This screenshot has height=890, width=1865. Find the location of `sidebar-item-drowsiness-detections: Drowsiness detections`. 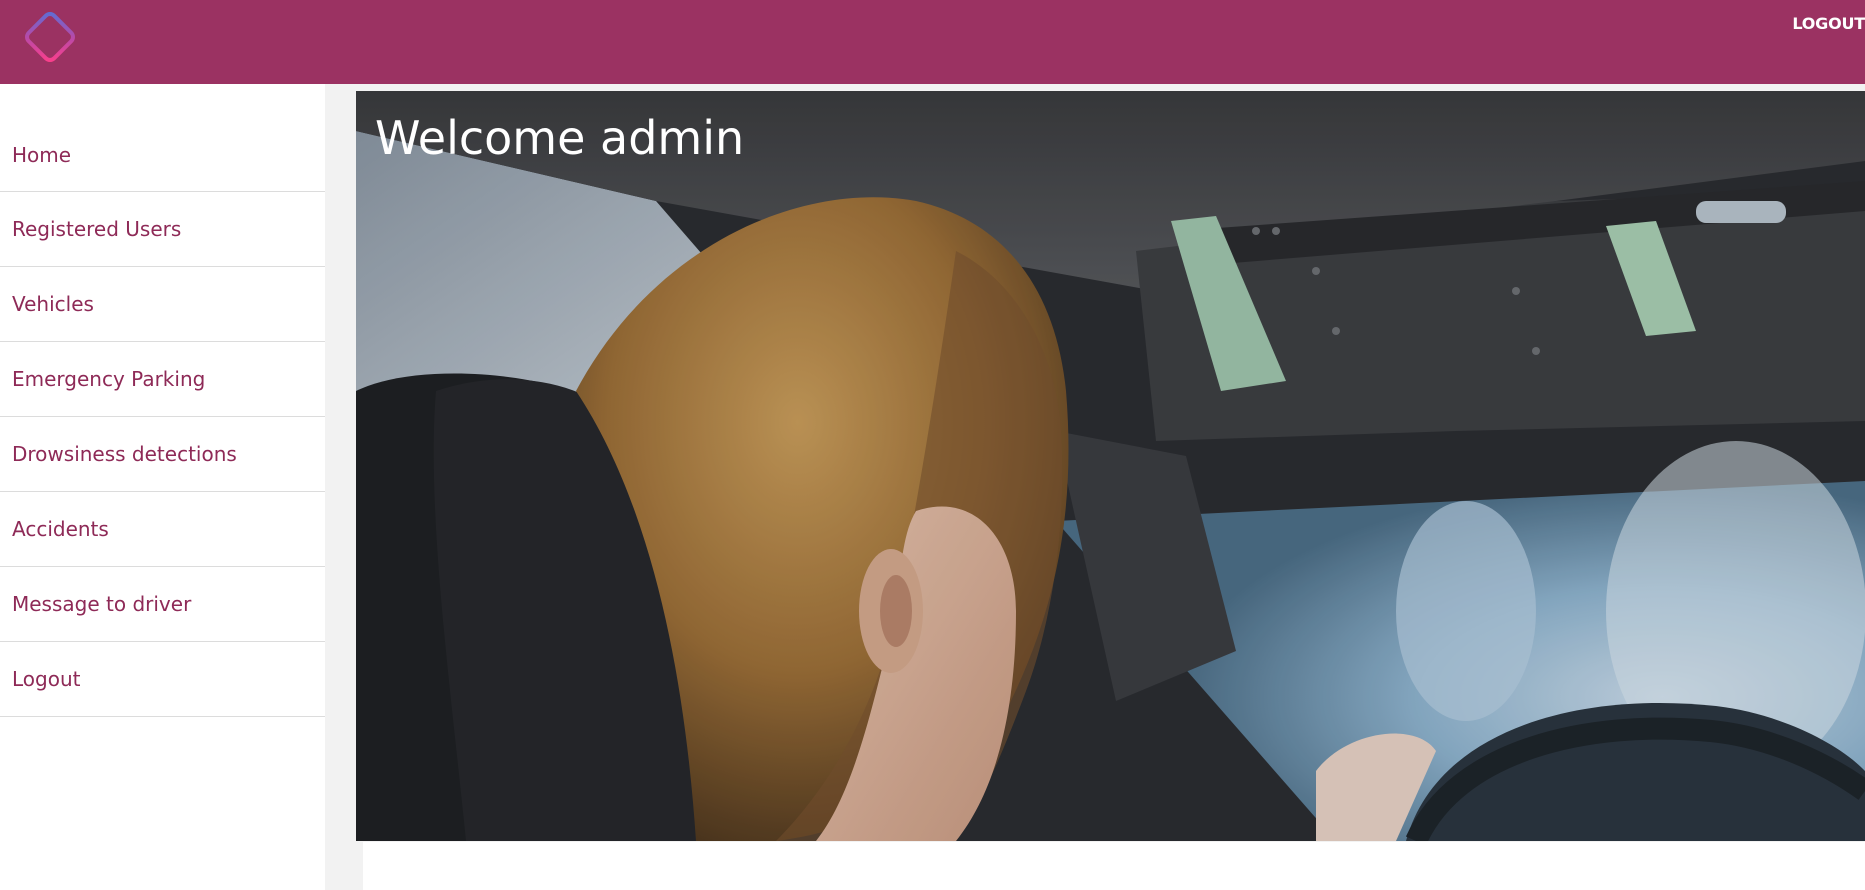

sidebar-item-drowsiness-detections: Drowsiness detections is located at coordinates (162, 454).